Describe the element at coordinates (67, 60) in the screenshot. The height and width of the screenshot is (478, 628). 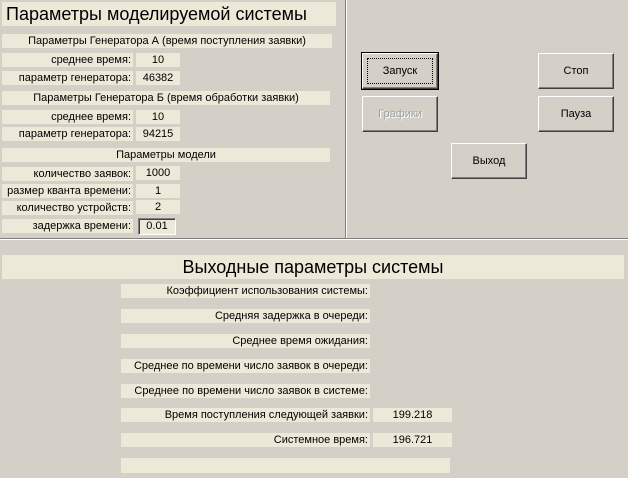
I see `gen-a-mean-label: среднее время:` at that location.